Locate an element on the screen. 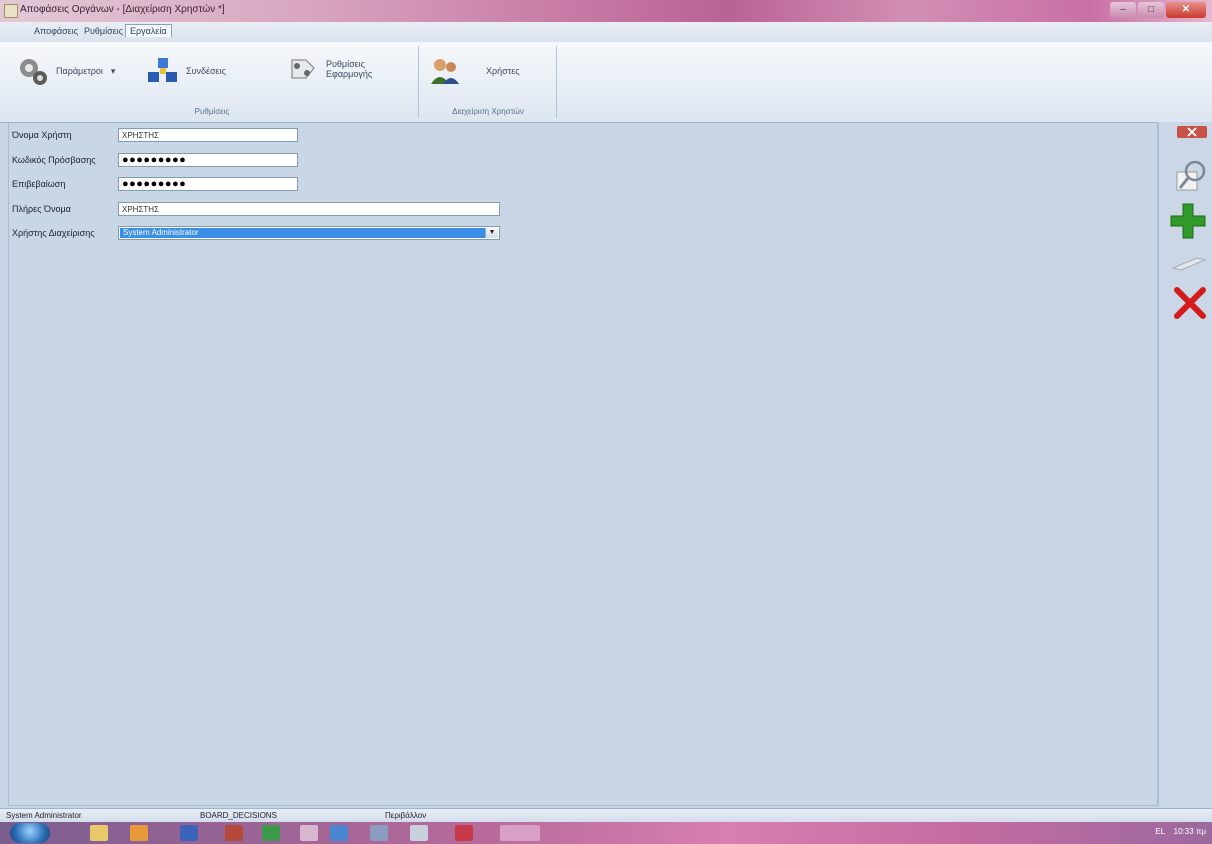 The height and width of the screenshot is (844, 1212). word-taskbar-icon is located at coordinates (189, 833).